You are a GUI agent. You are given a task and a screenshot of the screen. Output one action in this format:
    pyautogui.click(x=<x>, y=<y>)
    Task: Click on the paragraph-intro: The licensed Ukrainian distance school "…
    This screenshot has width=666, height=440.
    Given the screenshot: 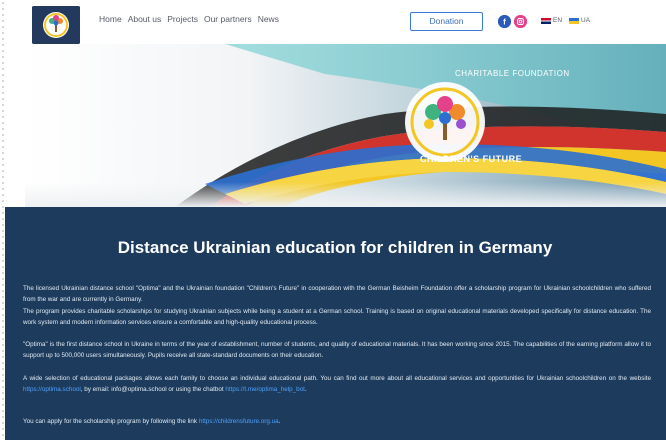 What is the action you would take?
    pyautogui.click(x=337, y=294)
    